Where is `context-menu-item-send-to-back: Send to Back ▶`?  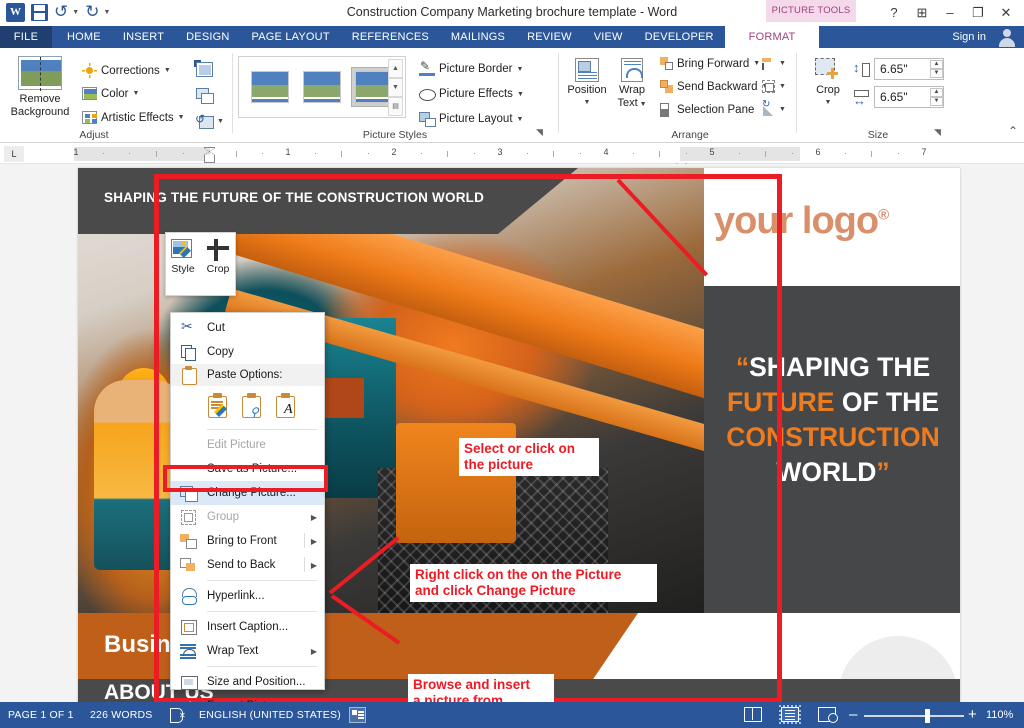 context-menu-item-send-to-back: Send to Back ▶ is located at coordinates (247, 565).